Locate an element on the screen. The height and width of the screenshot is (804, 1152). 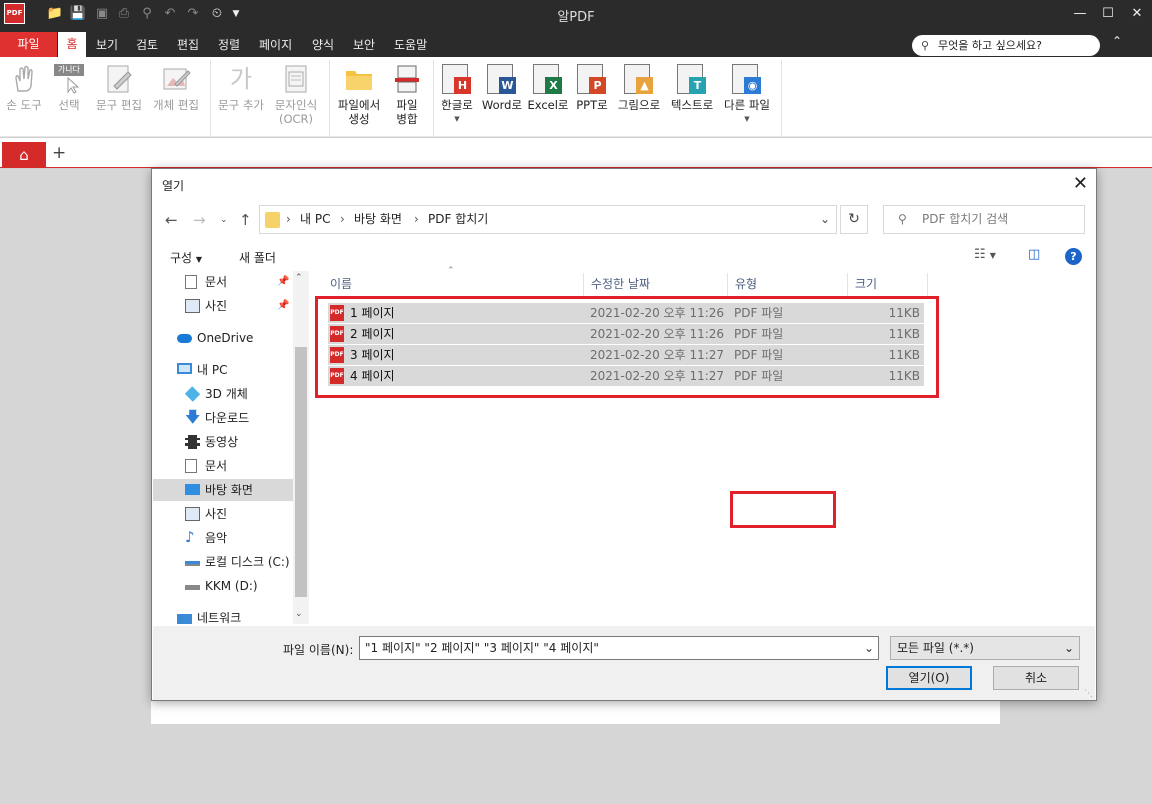
feature-search-input: ⚲ 무엇을 하고 싶으세요? is located at coordinates (1006, 45).